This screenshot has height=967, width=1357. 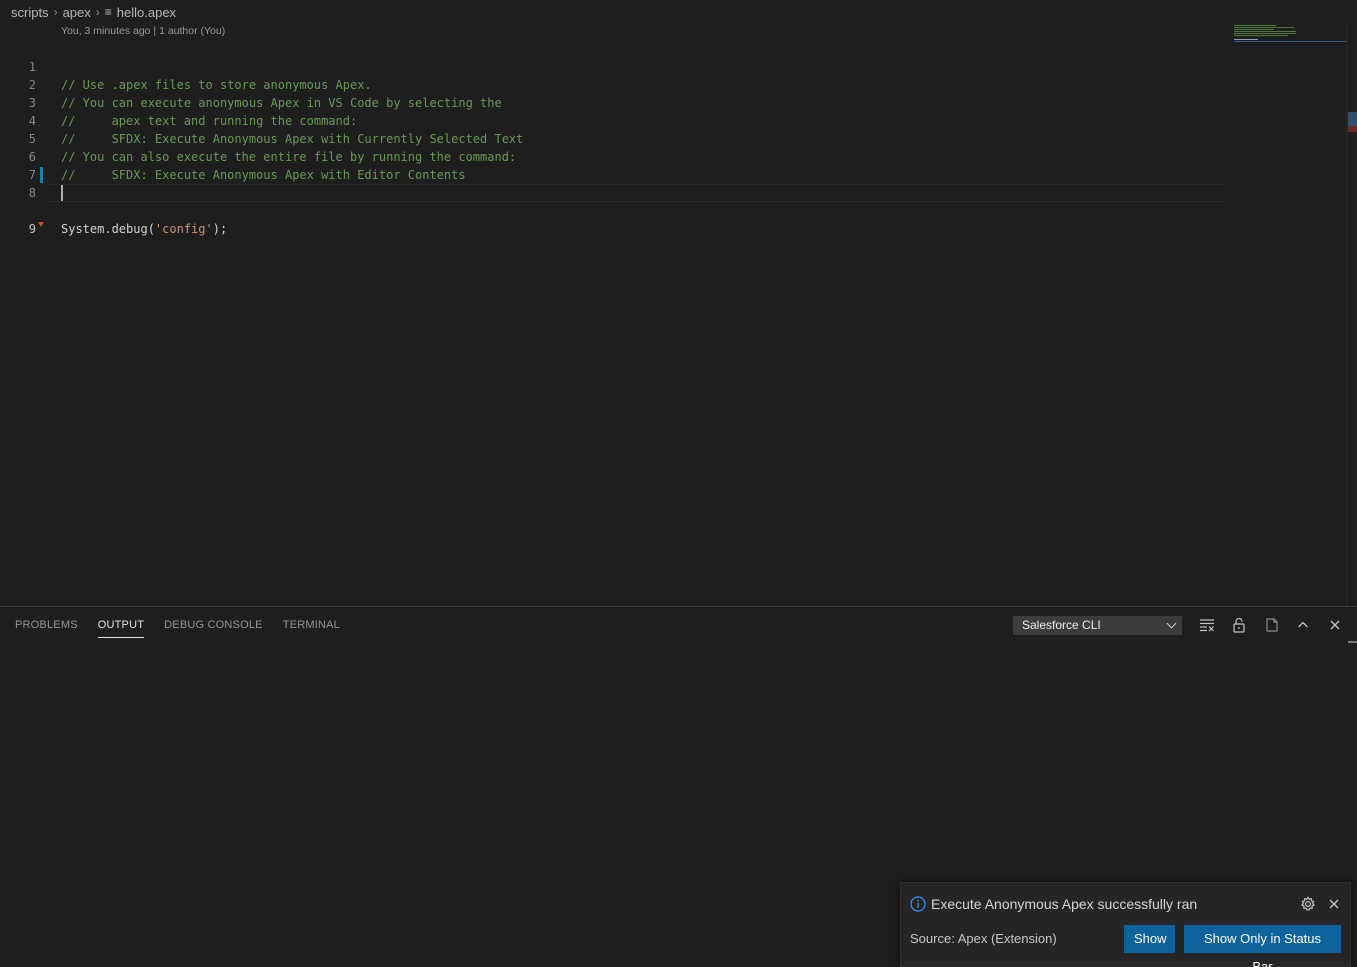 I want to click on panel-scrollbar, so click(x=1352, y=642).